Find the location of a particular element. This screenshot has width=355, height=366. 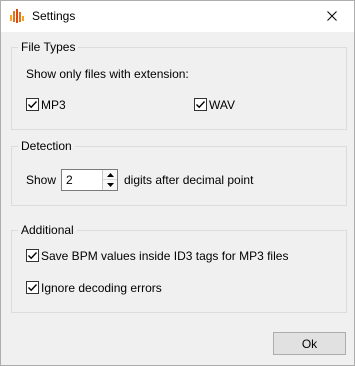

wav-checkbox is located at coordinates (200, 104).